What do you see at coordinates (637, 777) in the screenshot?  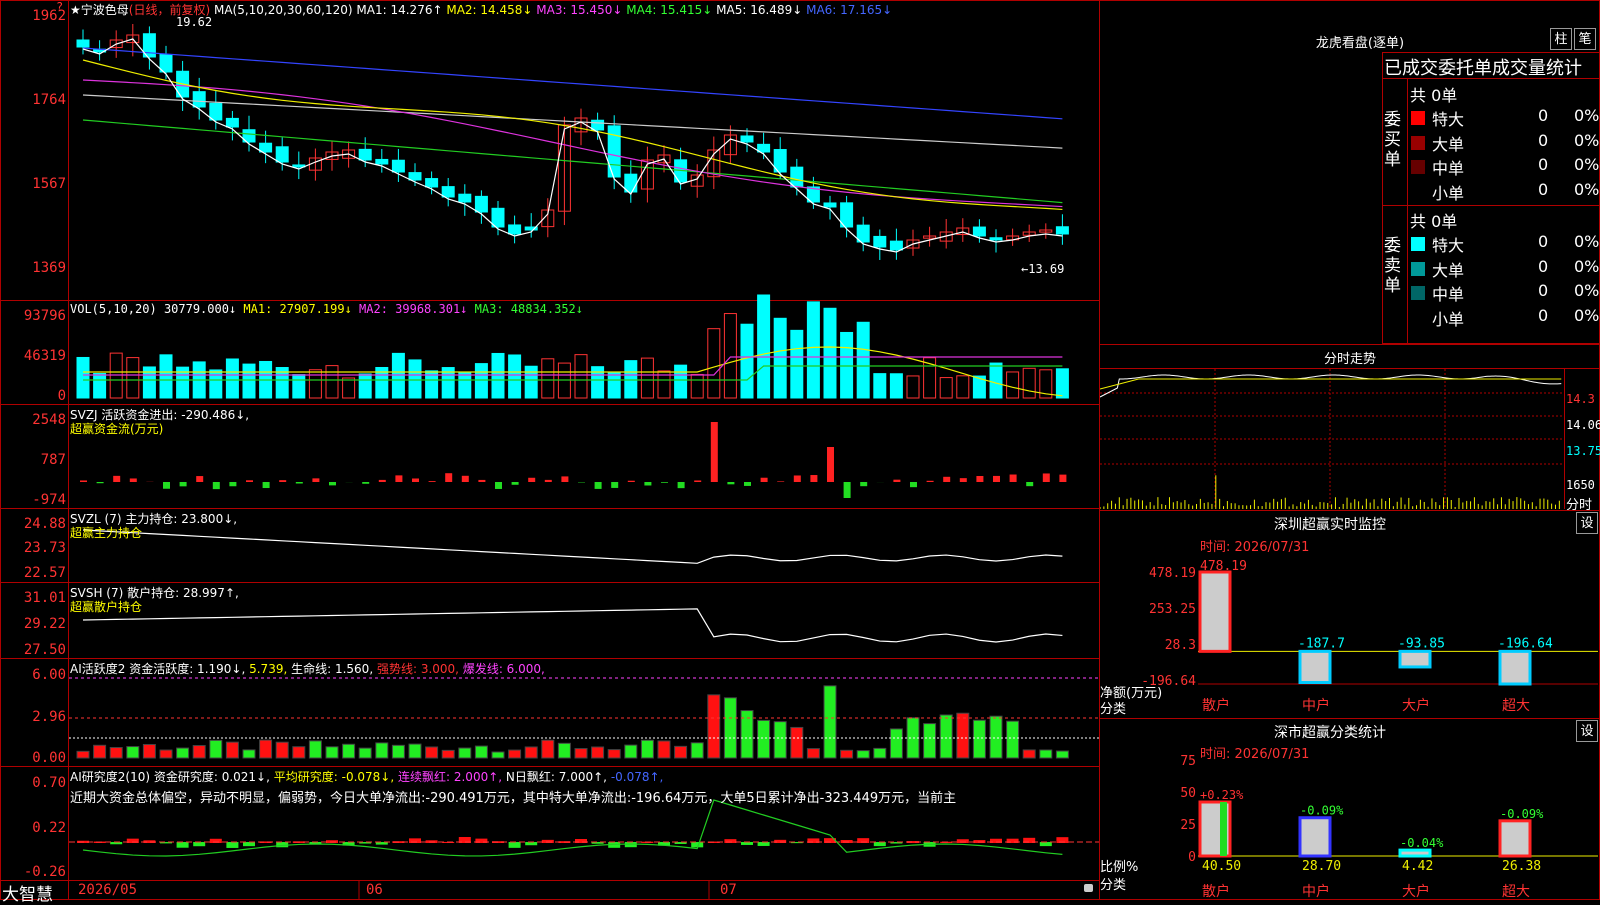 I see `ai-research-last: -0.078↑,` at bounding box center [637, 777].